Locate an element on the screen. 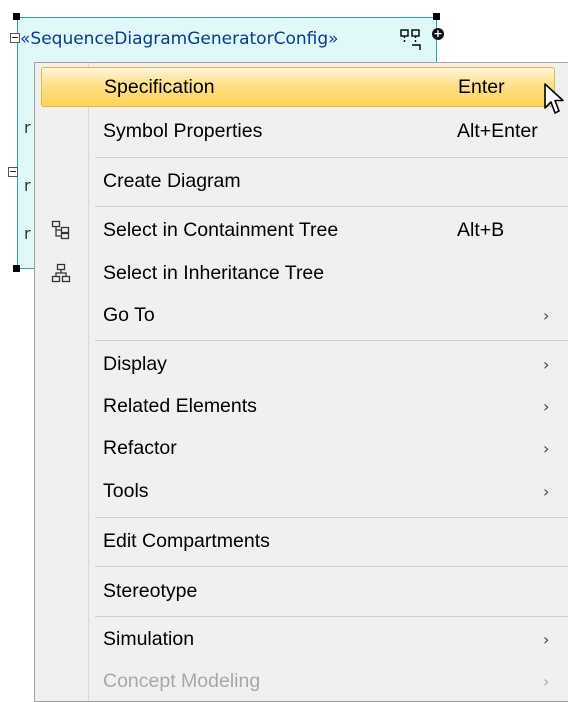 This screenshot has width=568, height=702. menu-item-label: Edit Compartments is located at coordinates (186, 540).